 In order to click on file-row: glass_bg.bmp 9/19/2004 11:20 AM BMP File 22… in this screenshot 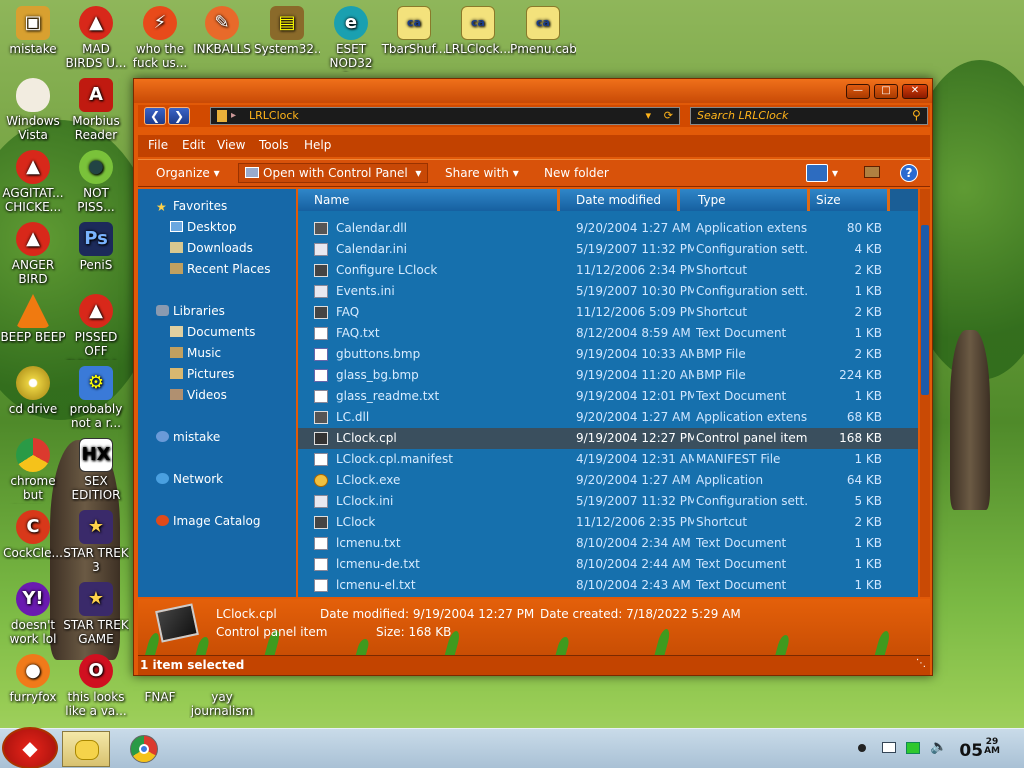, I will do `click(608, 375)`.